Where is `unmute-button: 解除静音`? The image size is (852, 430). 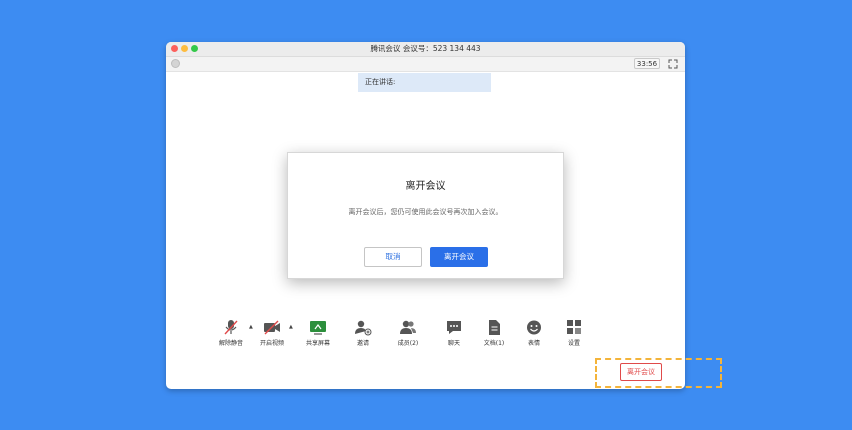 unmute-button: 解除静音 is located at coordinates (231, 332).